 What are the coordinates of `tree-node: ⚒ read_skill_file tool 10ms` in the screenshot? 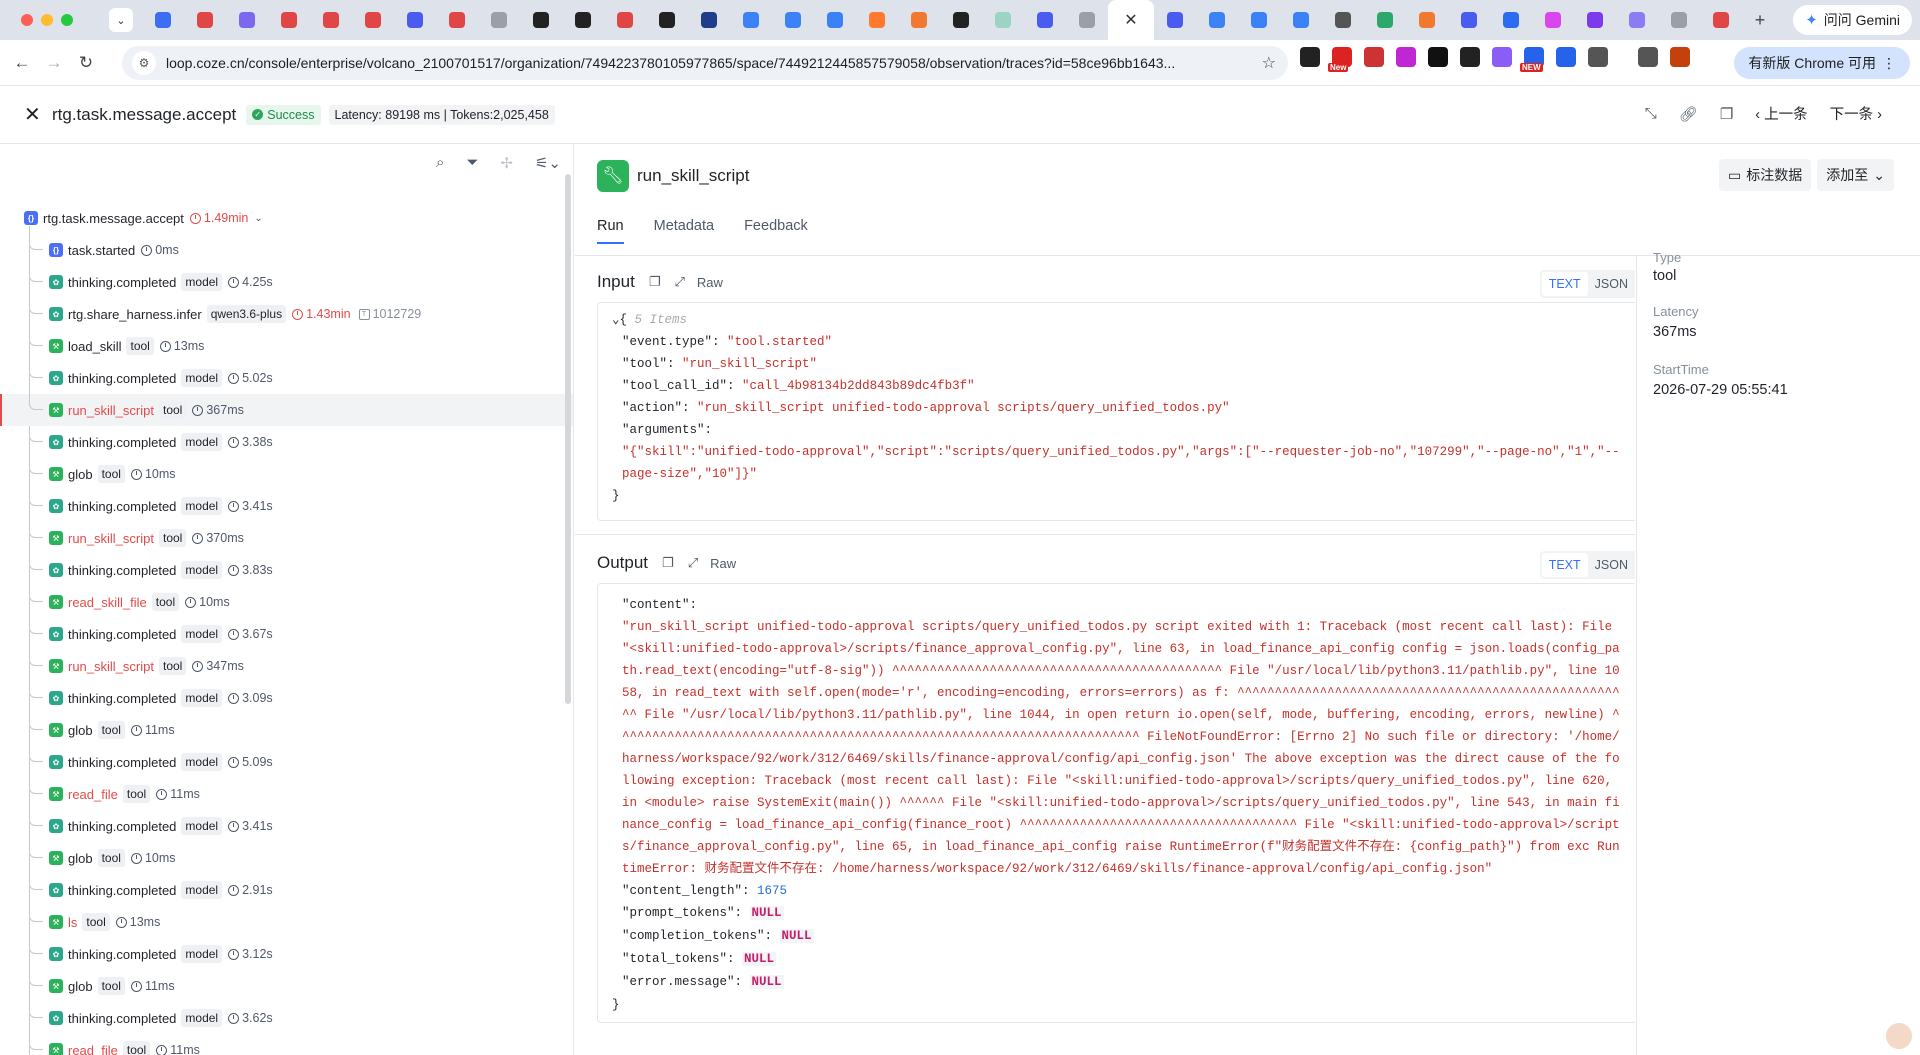 It's located at (286, 602).